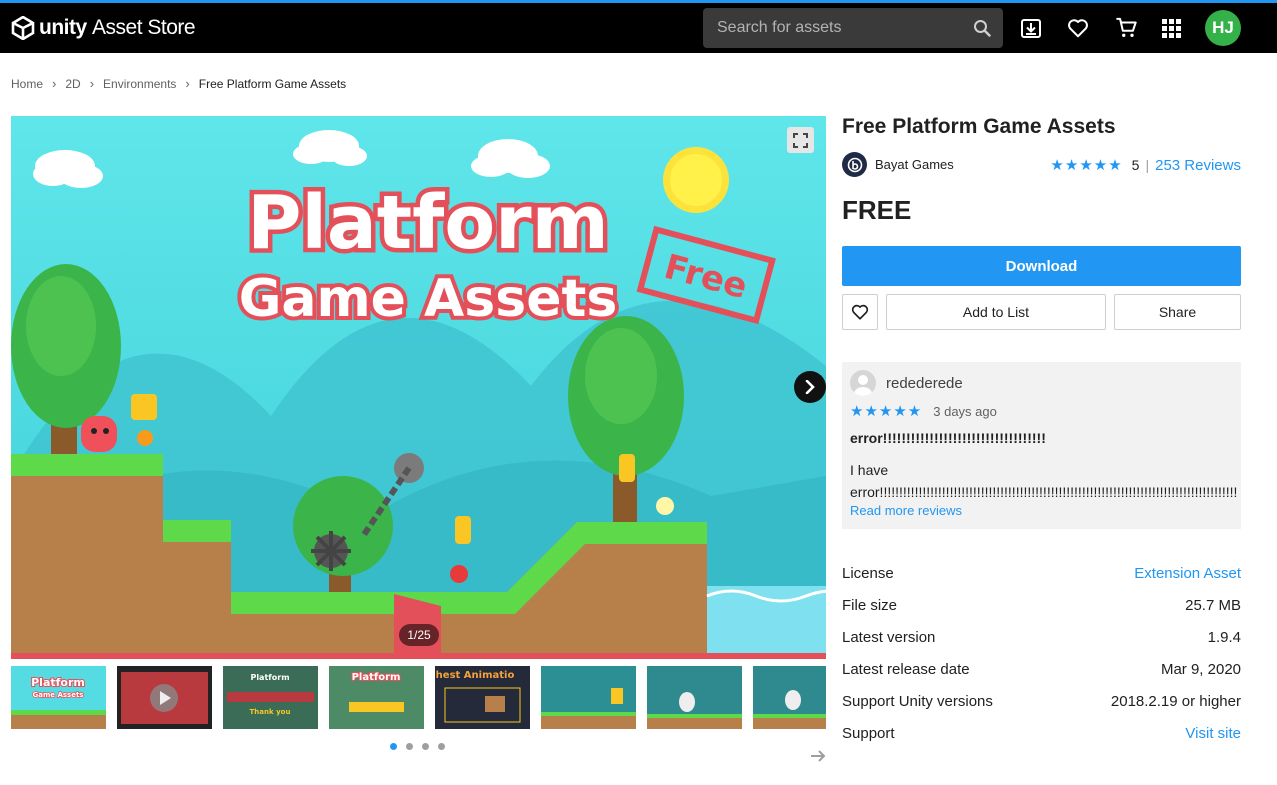  Describe the element at coordinates (924, 383) in the screenshot. I see `reviewer-name: redederede` at that location.